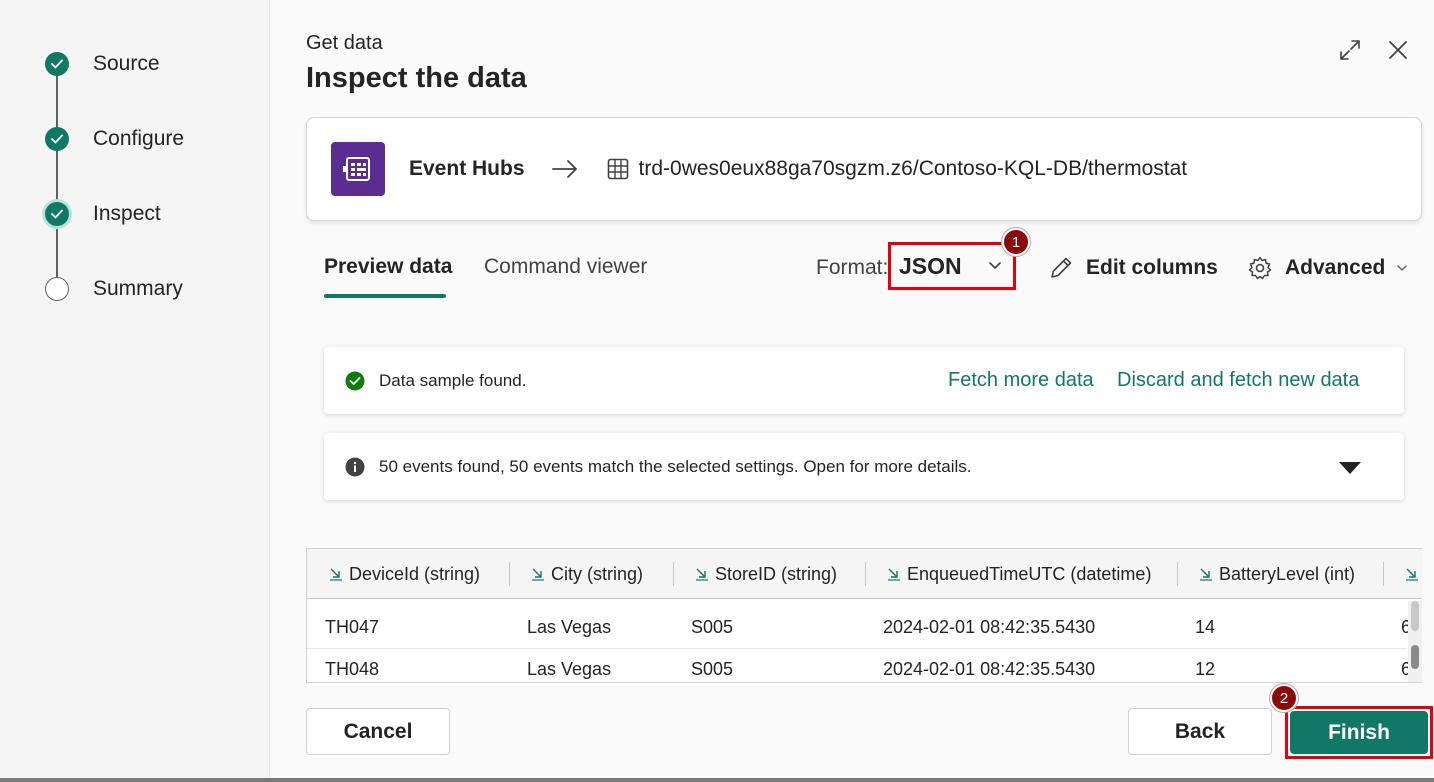 This screenshot has width=1434, height=782. What do you see at coordinates (852, 267) in the screenshot?
I see `format-label: Format:` at bounding box center [852, 267].